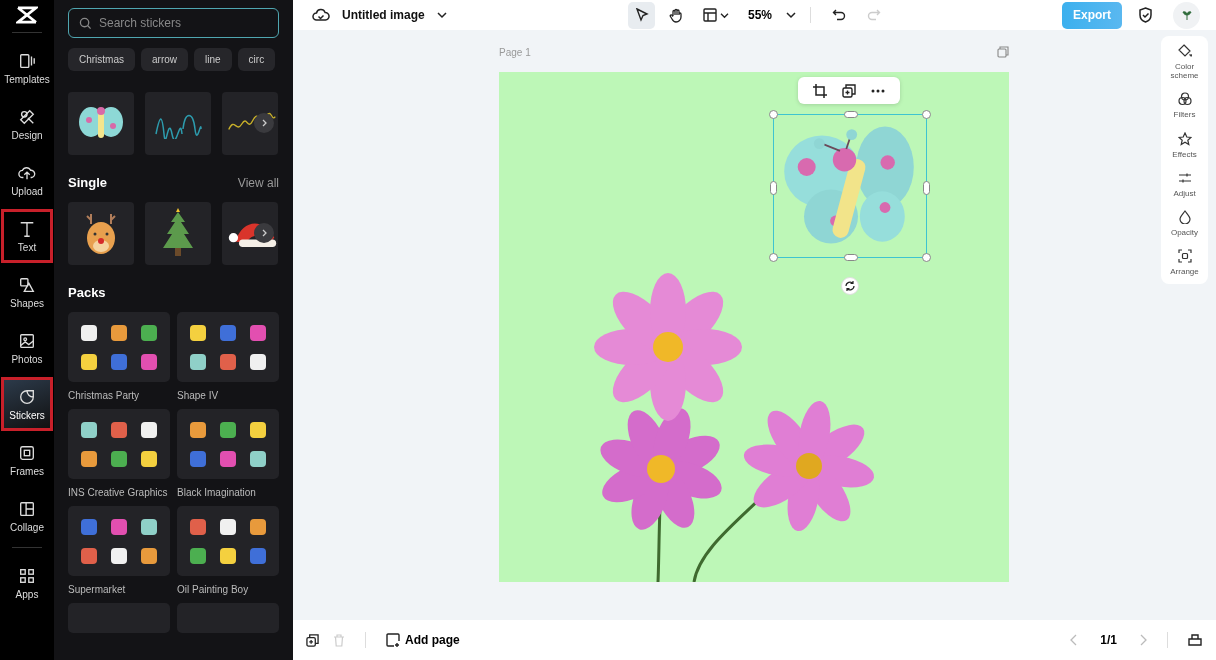 This screenshot has width=1216, height=660. Describe the element at coordinates (820, 90) in the screenshot. I see `crop-icon` at that location.